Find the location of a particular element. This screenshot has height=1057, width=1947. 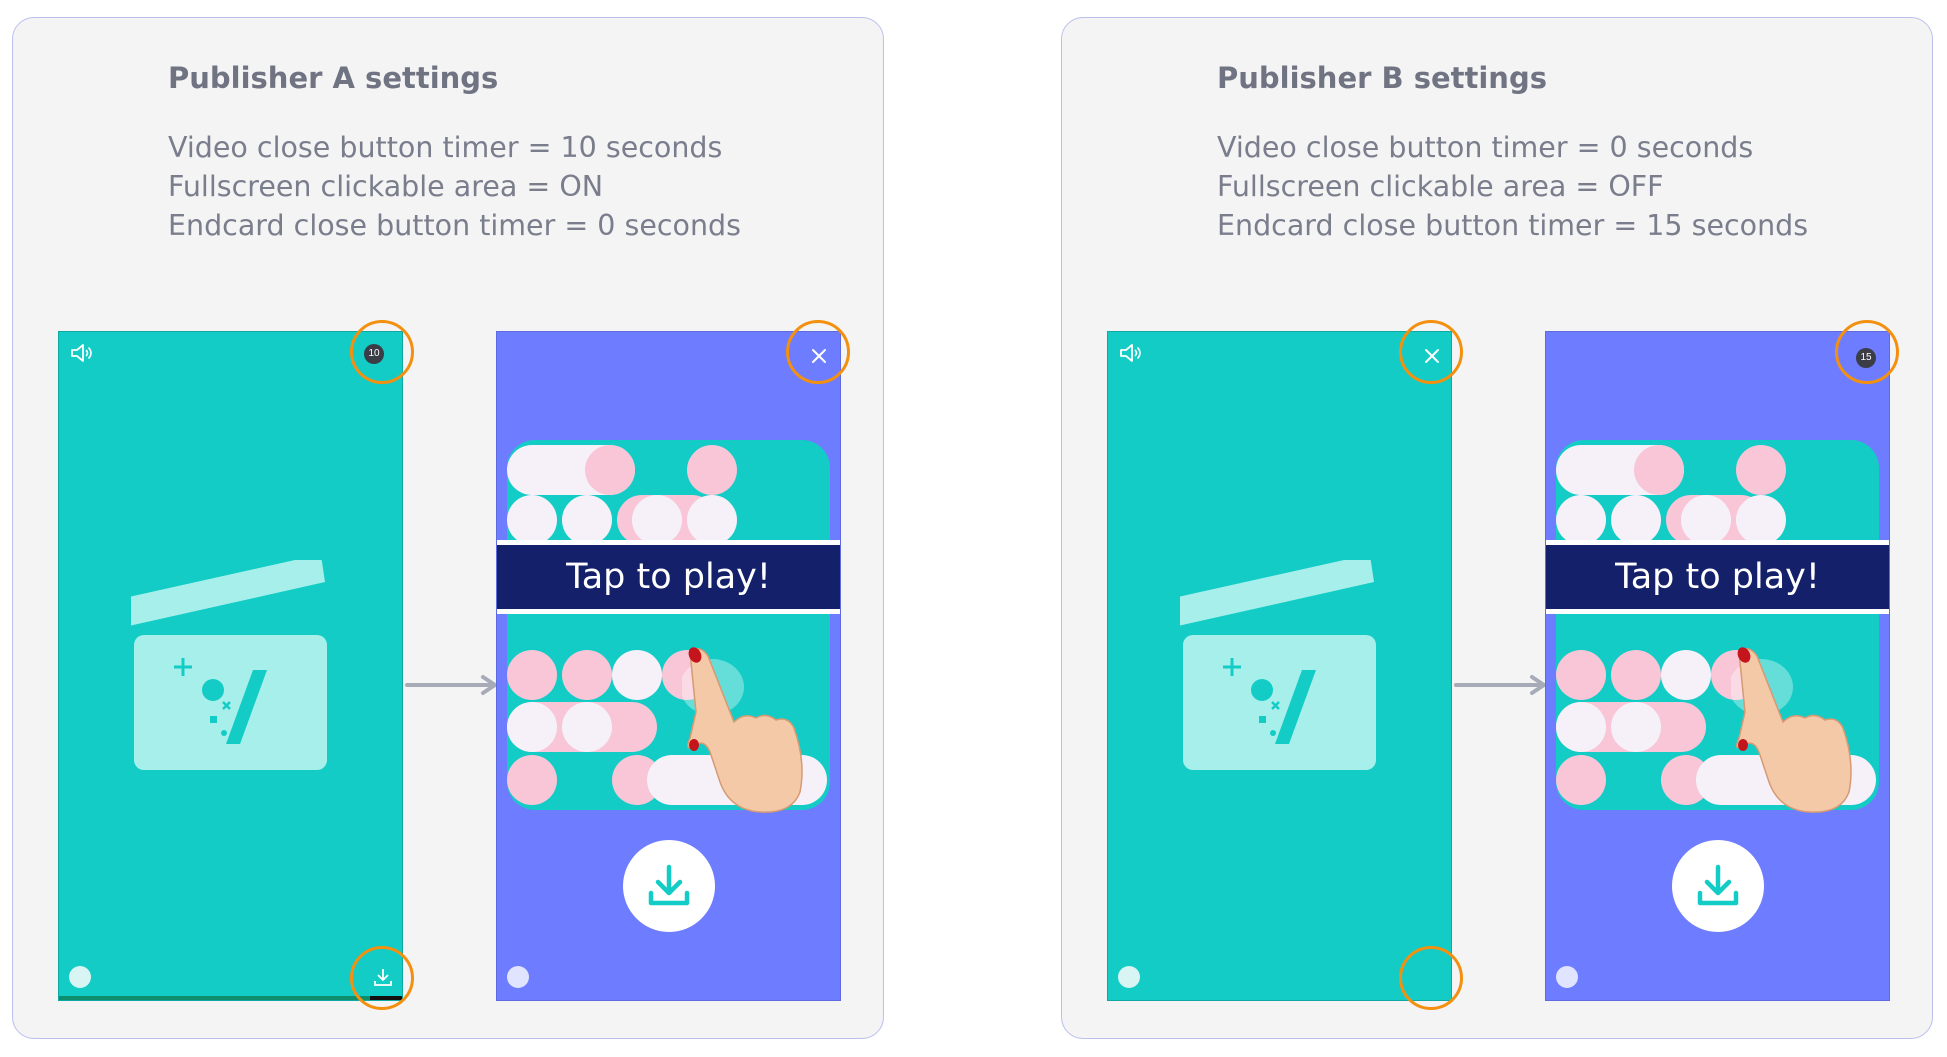

publisher-b-title: Publisher B settings is located at coordinates (1382, 78).